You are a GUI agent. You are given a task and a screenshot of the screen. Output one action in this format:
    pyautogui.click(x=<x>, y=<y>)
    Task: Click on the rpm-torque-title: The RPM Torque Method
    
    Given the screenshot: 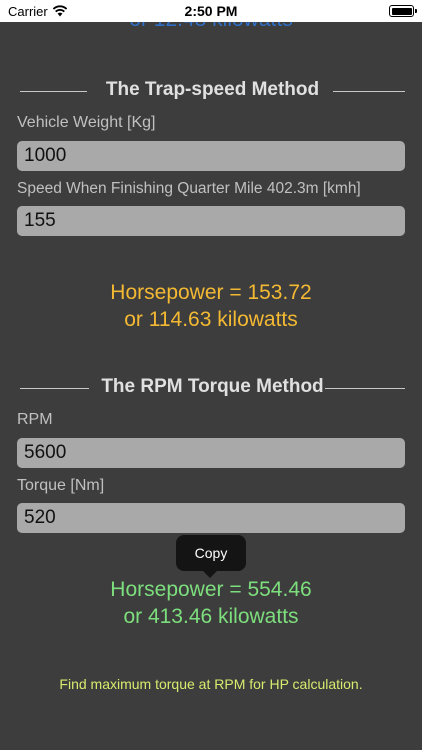 What is the action you would take?
    pyautogui.click(x=212, y=386)
    